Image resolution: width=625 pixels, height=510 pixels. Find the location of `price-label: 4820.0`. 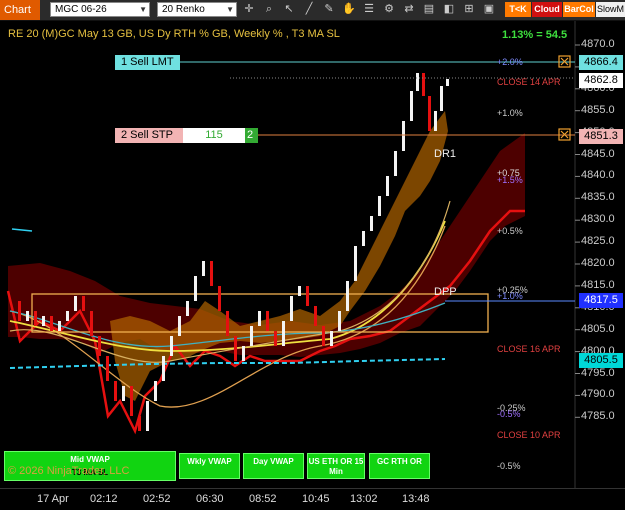

price-label: 4820.0 is located at coordinates (598, 263).